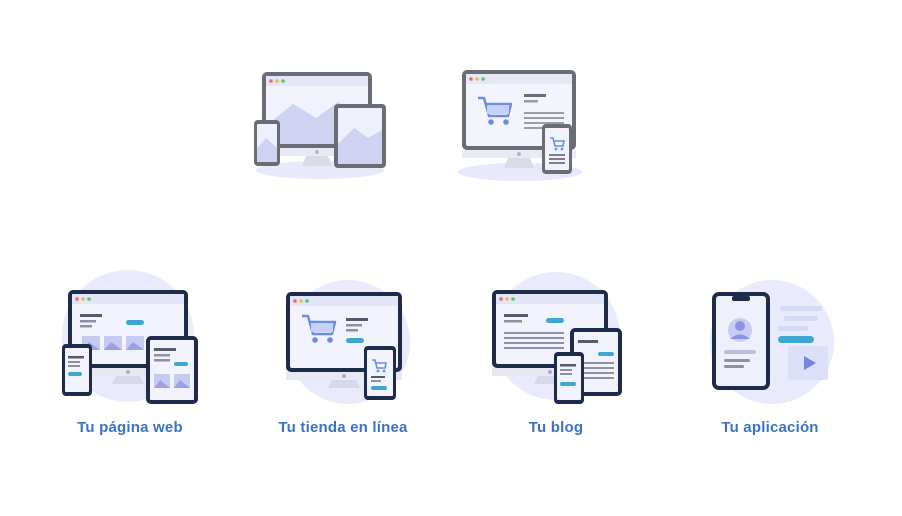 Image resolution: width=902 pixels, height=516 pixels. What do you see at coordinates (321, 124) in the screenshot?
I see `responsive-devices-gray-icon` at bounding box center [321, 124].